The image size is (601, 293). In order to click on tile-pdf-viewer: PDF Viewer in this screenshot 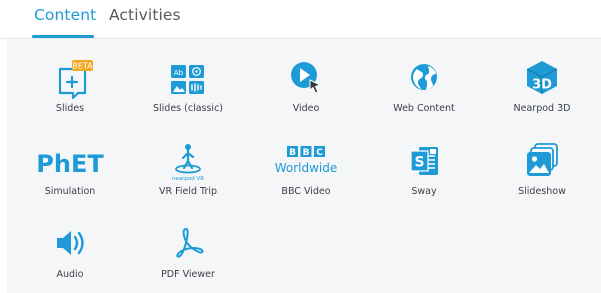, I will do `click(188, 257)`.